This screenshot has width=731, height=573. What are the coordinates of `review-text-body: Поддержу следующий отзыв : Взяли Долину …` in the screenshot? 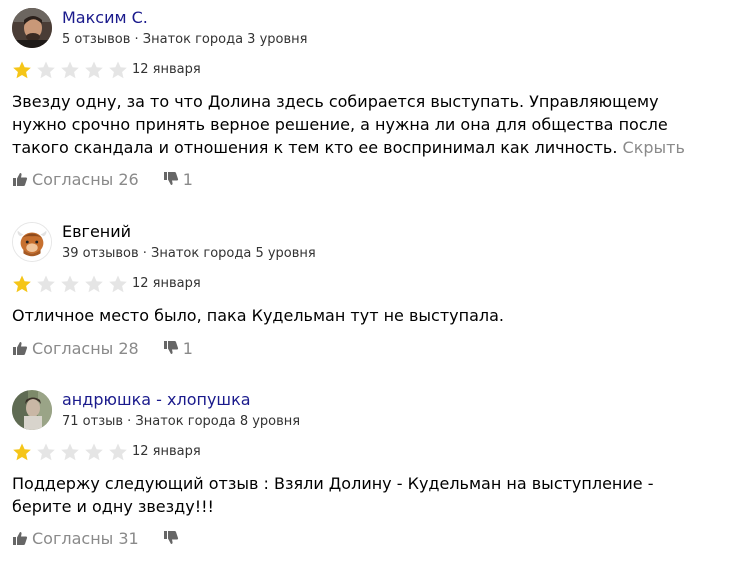 It's located at (333, 495).